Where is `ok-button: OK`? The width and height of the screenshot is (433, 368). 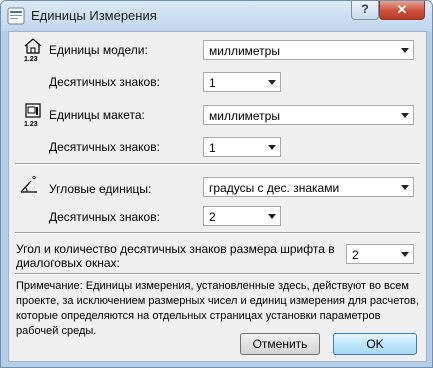
ok-button: OK is located at coordinates (375, 344).